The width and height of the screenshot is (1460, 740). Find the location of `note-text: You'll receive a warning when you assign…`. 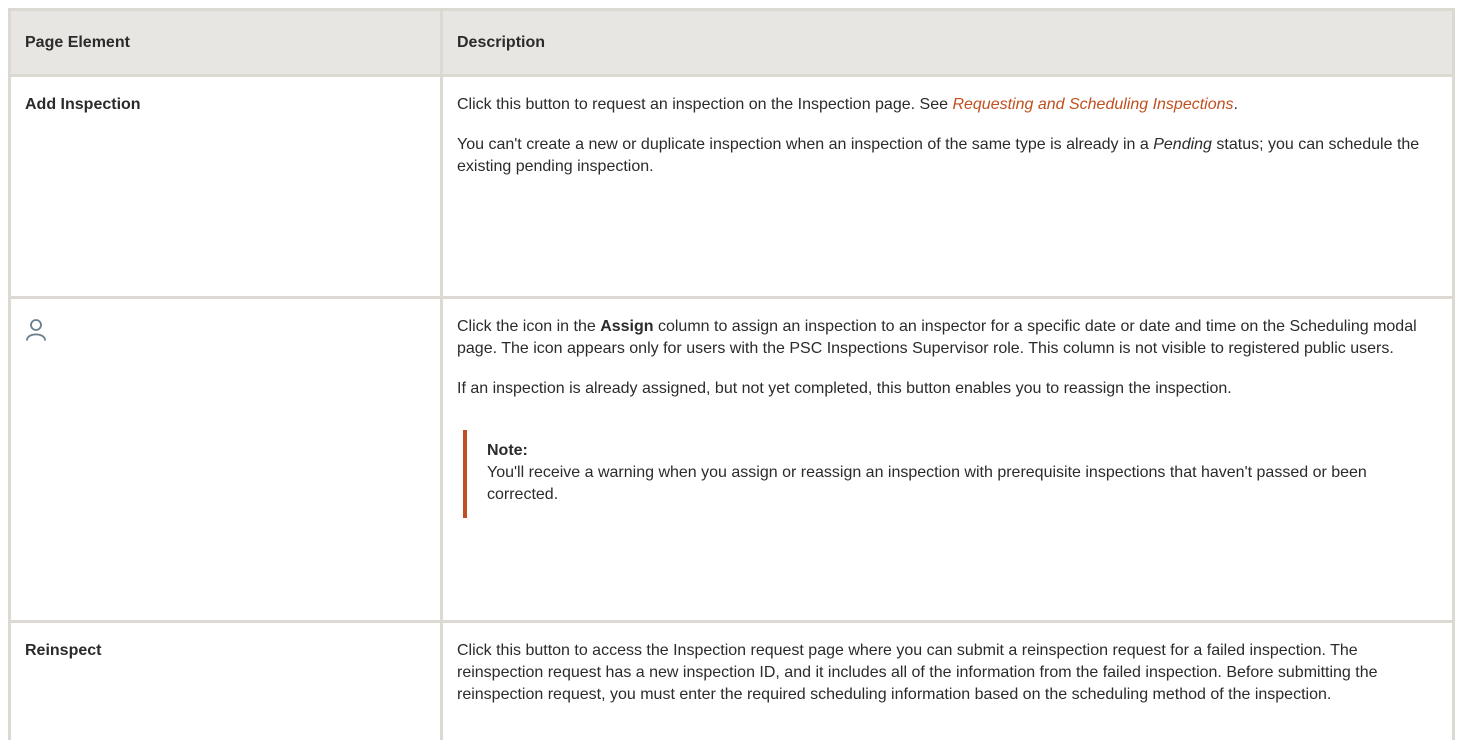

note-text: You'll receive a warning when you assign… is located at coordinates (927, 483).